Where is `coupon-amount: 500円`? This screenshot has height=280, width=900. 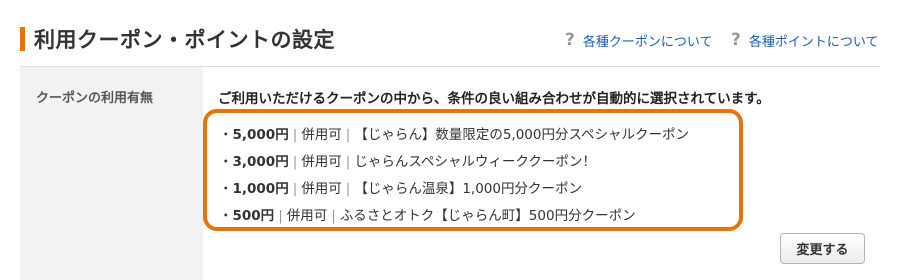
coupon-amount: 500円 is located at coordinates (253, 216).